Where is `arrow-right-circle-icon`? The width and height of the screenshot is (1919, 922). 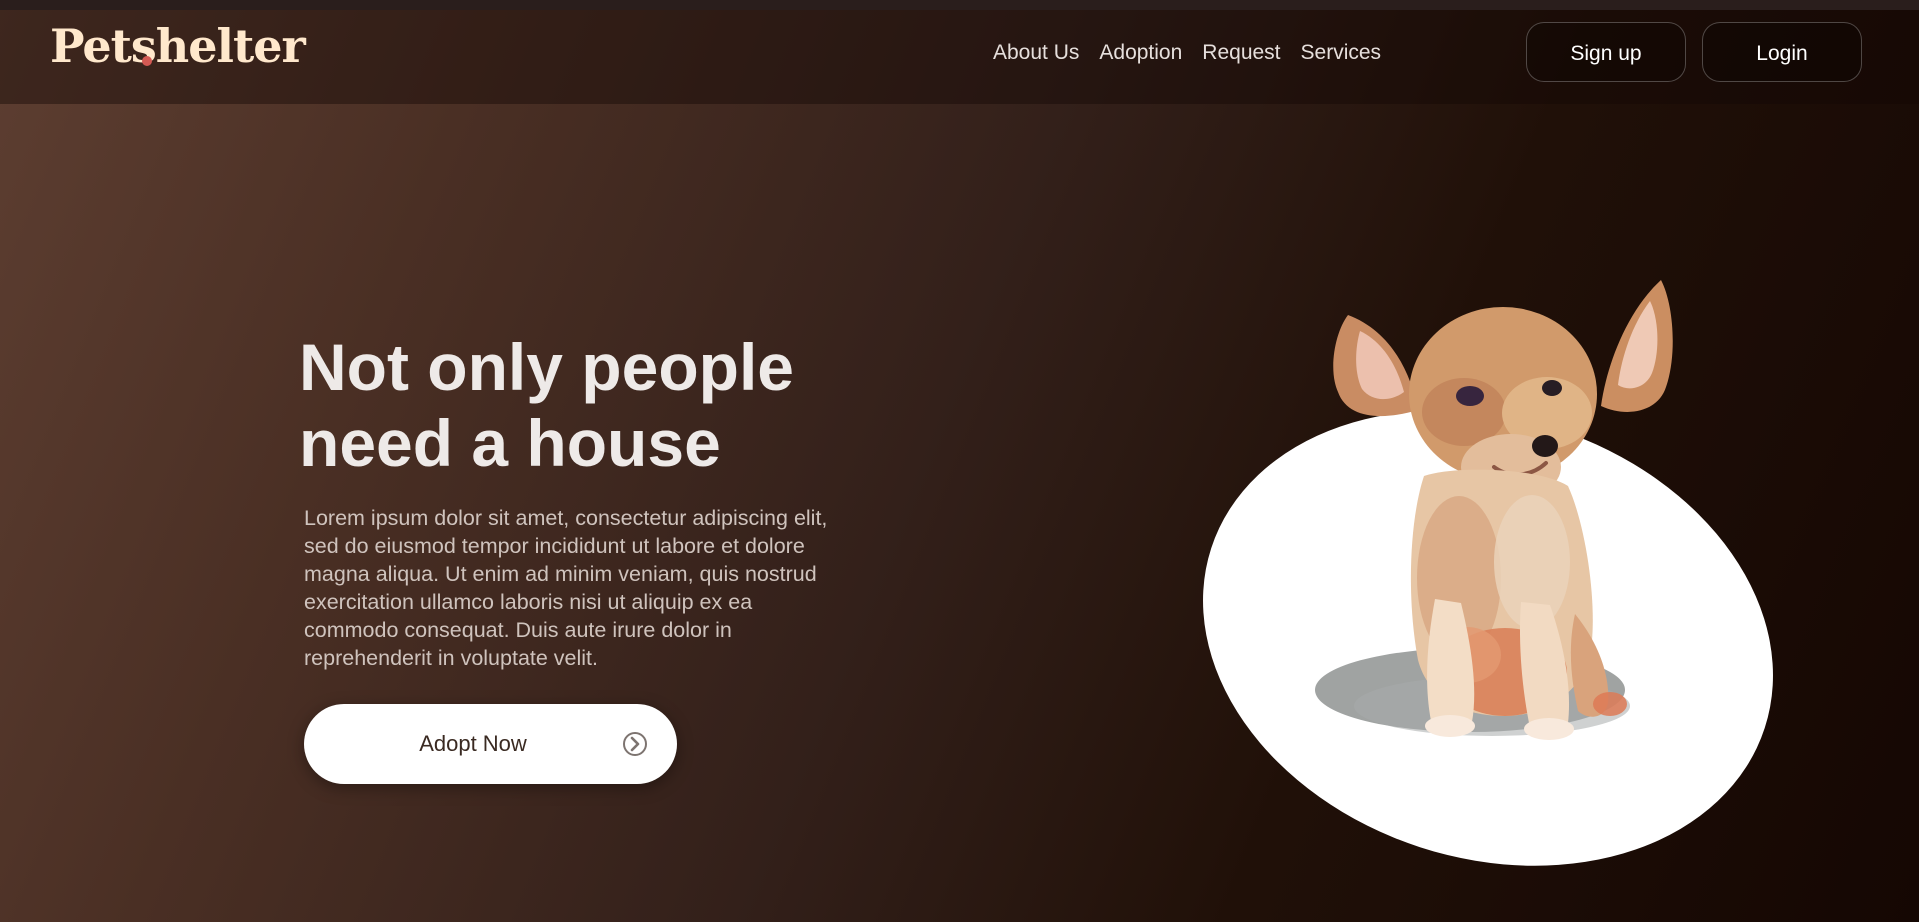
arrow-right-circle-icon is located at coordinates (635, 744).